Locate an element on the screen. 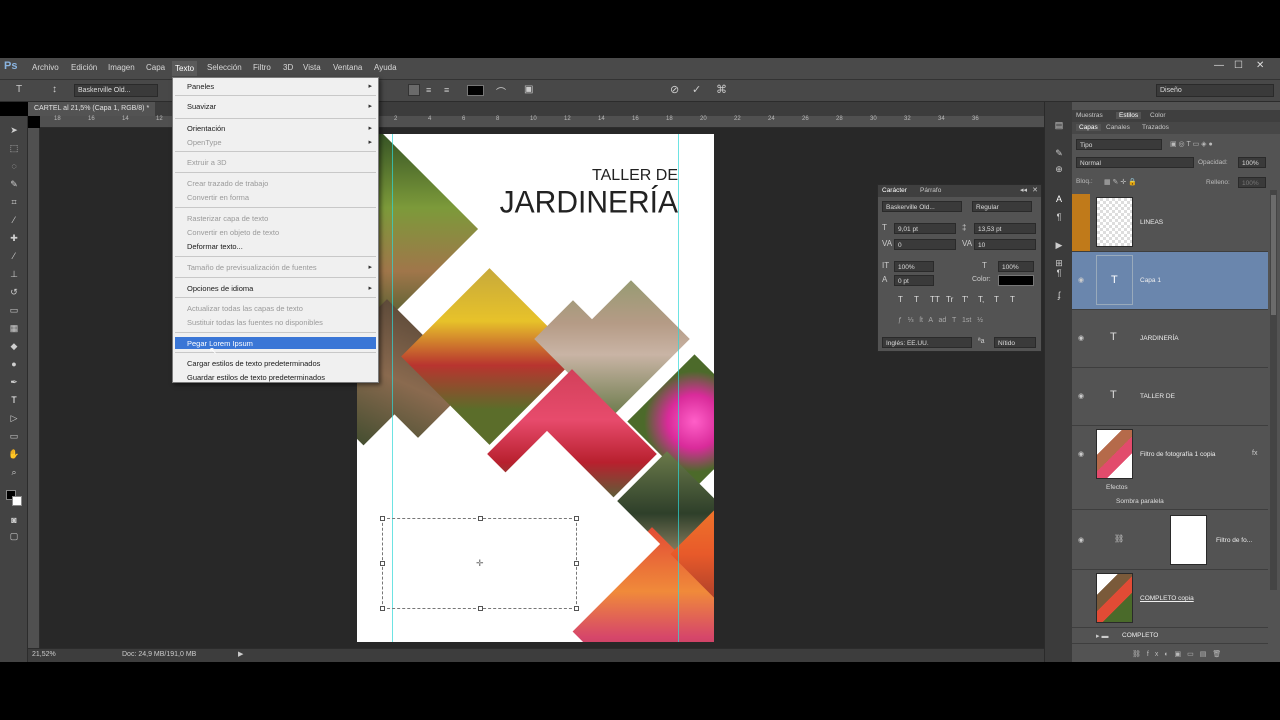 This screenshot has height=720, width=1280. minimize-button: — is located at coordinates (1219, 65).